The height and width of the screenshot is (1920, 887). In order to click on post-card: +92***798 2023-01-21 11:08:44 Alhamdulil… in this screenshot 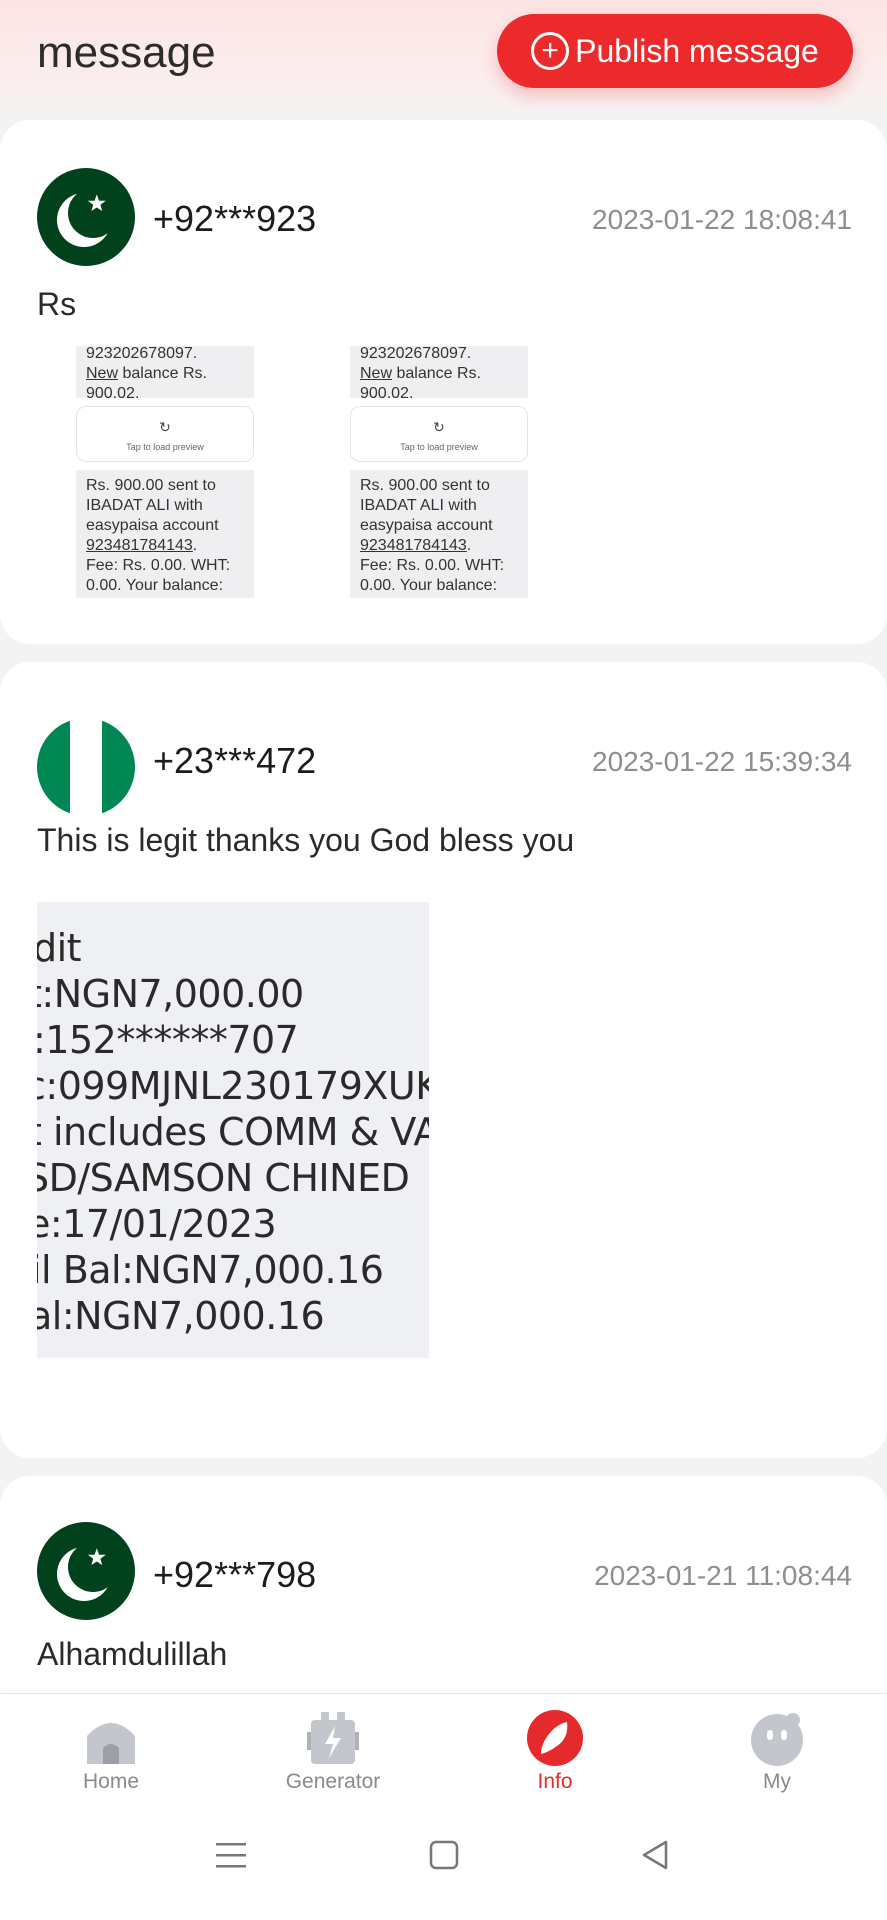, I will do `click(443, 1596)`.